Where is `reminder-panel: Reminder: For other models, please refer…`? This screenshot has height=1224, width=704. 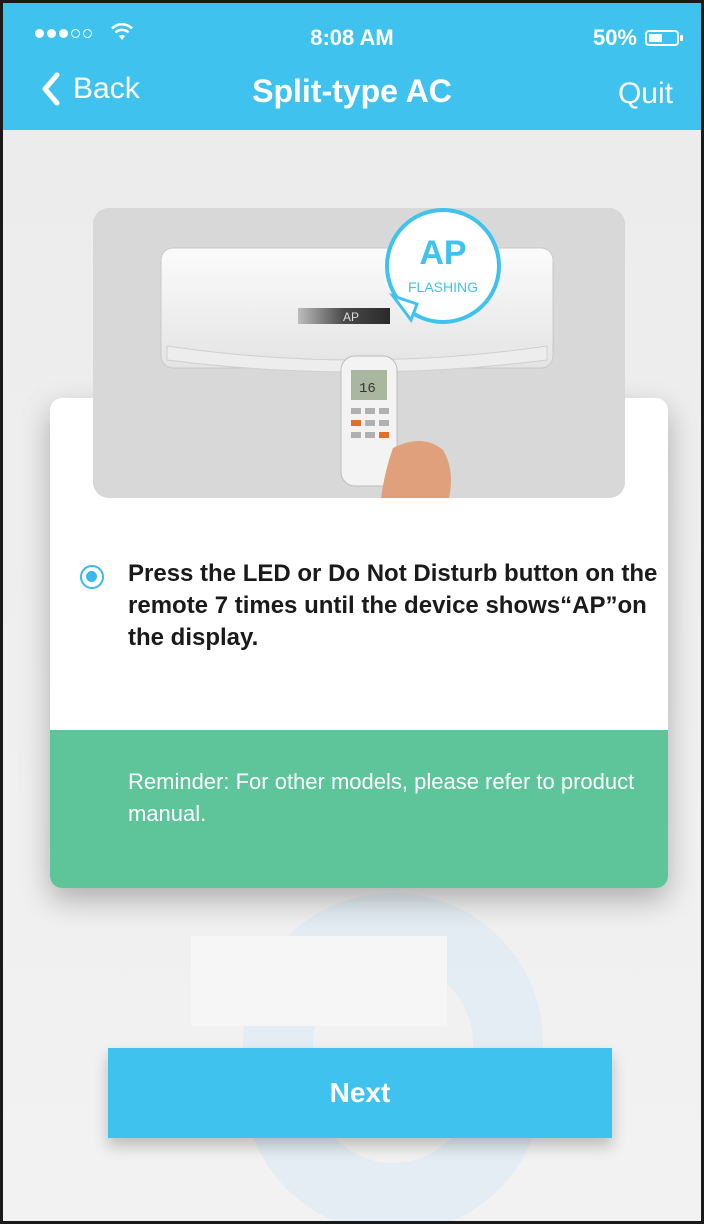 reminder-panel: Reminder: For other models, please refer… is located at coordinates (359, 809).